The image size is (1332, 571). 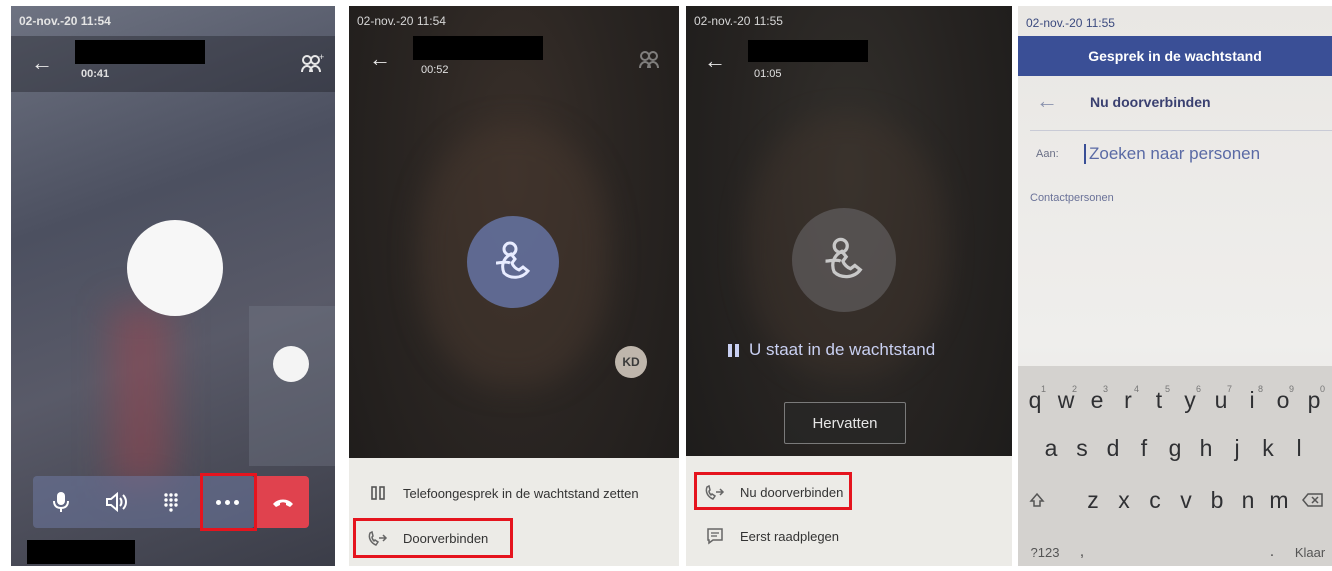 I want to click on menu-item-consult: Eerst raadplegen, so click(x=771, y=536).